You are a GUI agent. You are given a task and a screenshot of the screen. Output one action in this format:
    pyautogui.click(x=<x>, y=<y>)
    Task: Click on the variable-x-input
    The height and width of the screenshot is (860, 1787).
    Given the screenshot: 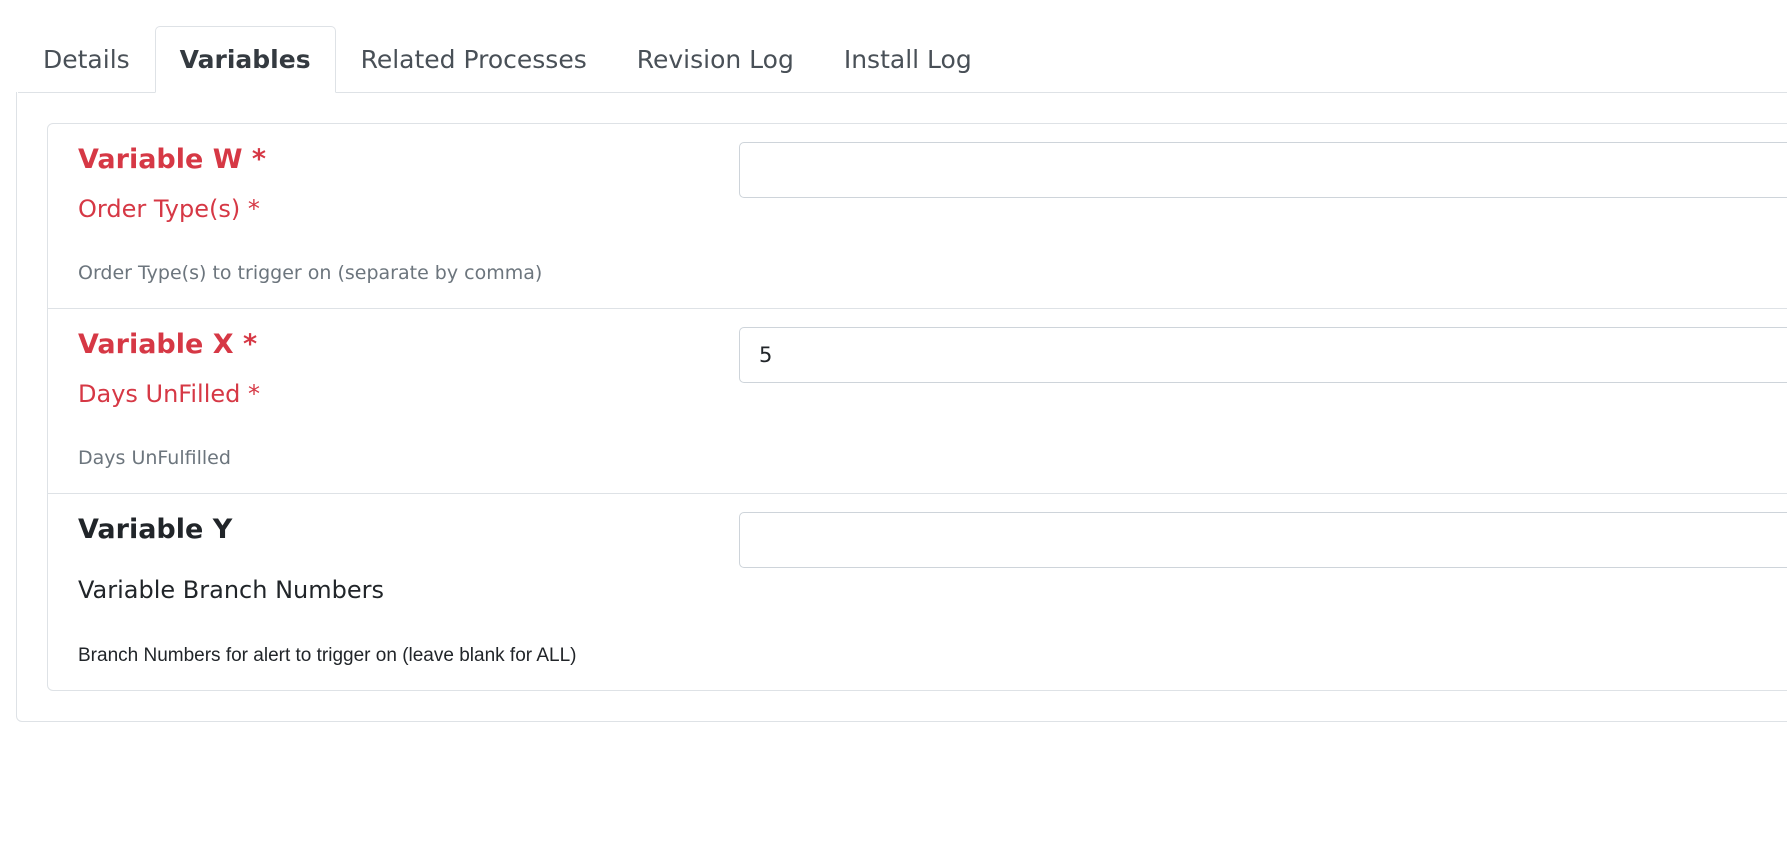 What is the action you would take?
    pyautogui.click(x=1263, y=355)
    